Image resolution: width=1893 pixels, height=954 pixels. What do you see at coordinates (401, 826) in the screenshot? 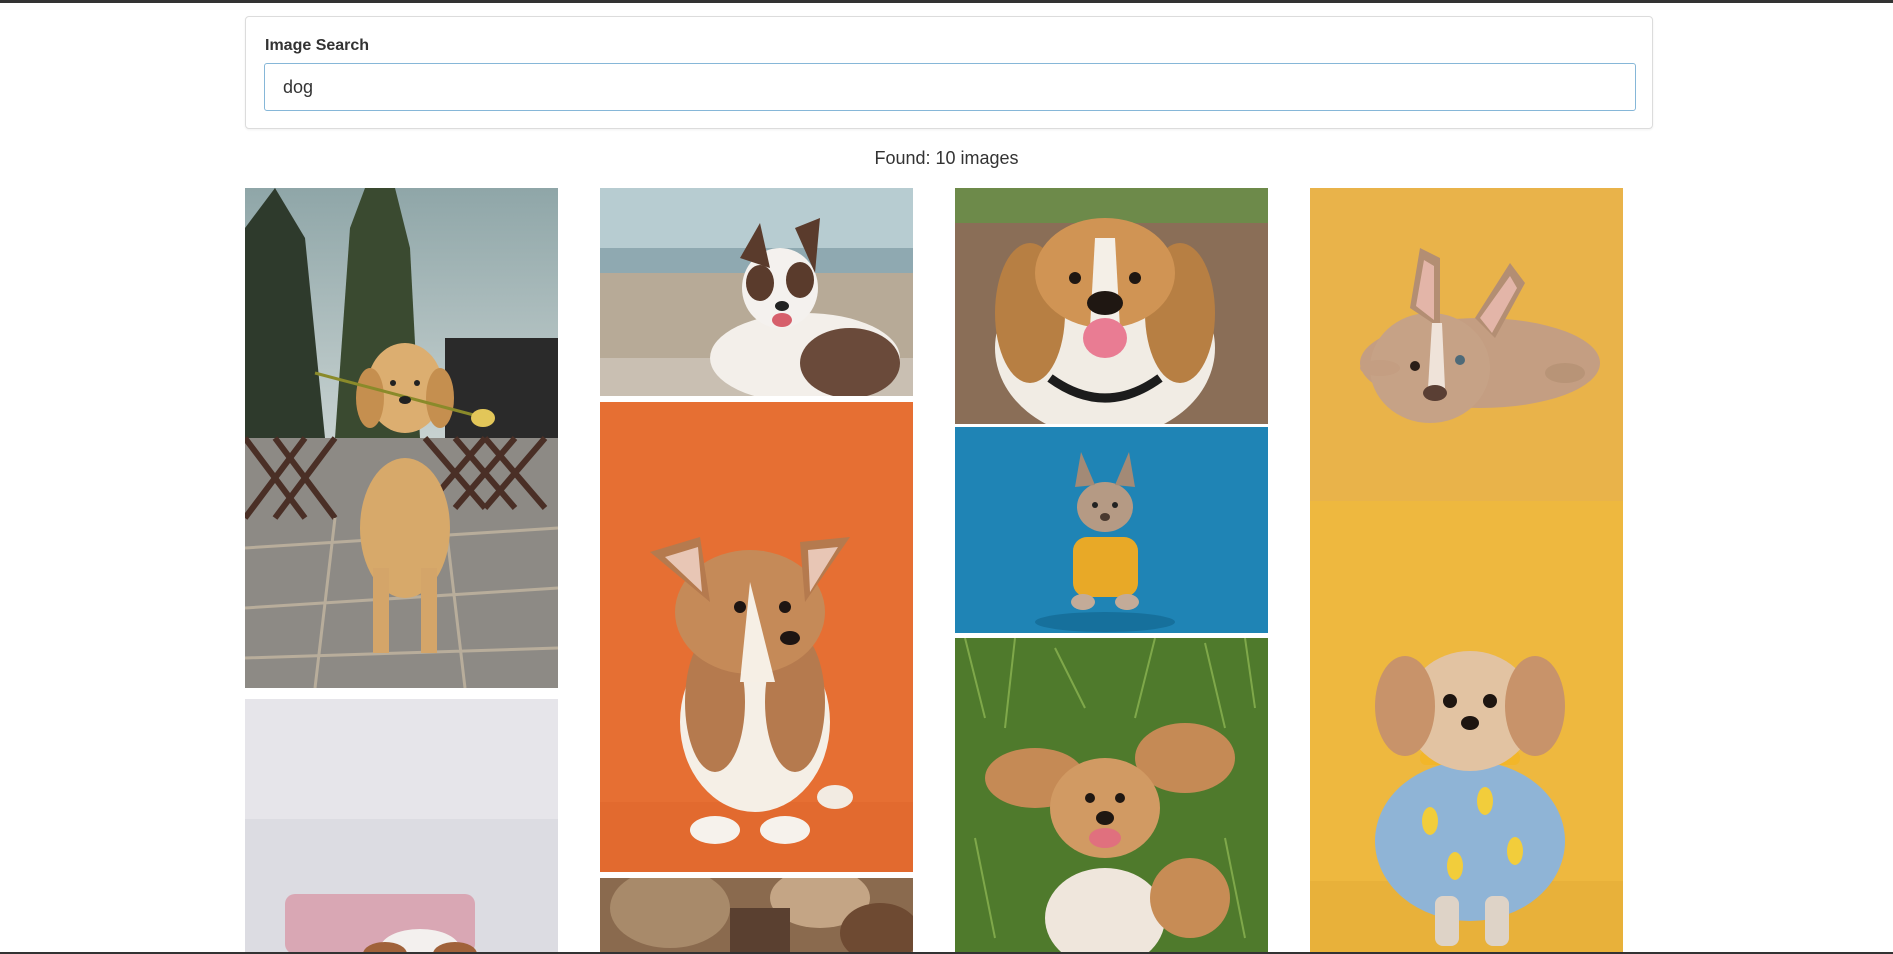
I see `image-puppy-pink-pillow` at bounding box center [401, 826].